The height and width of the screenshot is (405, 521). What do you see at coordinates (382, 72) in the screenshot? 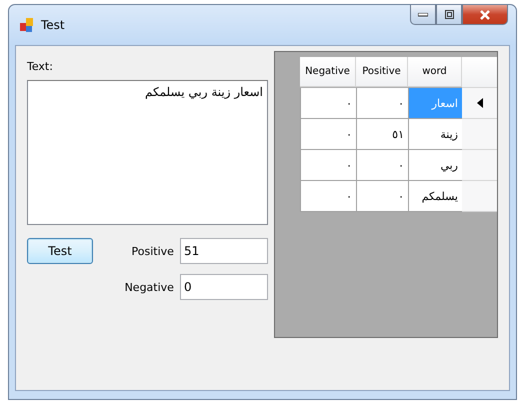
I see `column-header: Positive` at bounding box center [382, 72].